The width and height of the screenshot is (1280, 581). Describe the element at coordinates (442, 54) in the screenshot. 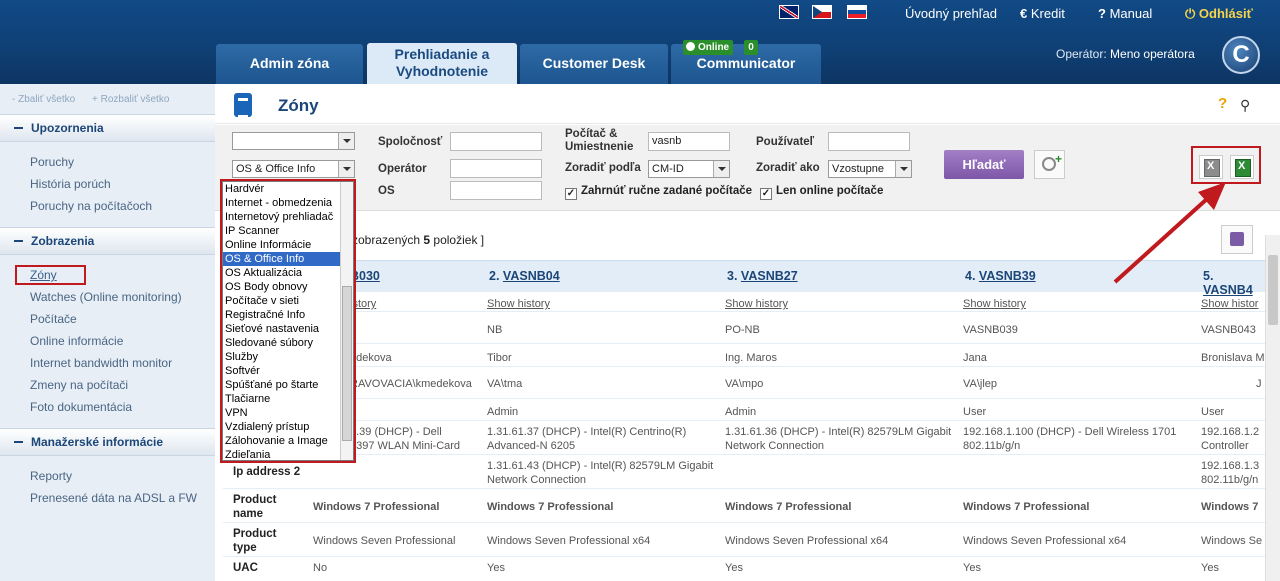

I see `tab-review-line1: Prehliadanie a` at that location.